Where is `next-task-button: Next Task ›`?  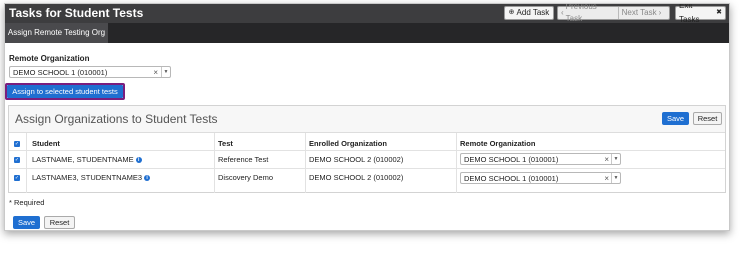 next-task-button: Next Task › is located at coordinates (643, 13).